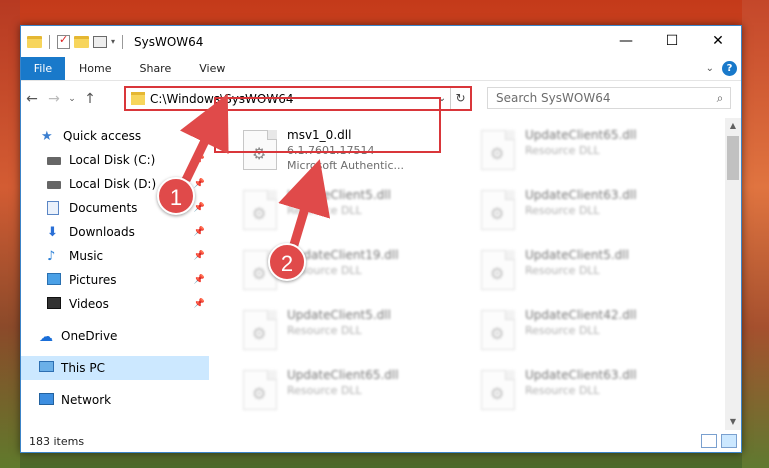 This screenshot has width=769, height=468. What do you see at coordinates (115, 304) in the screenshot?
I see `sidebar-item-videos: Videos 📌` at bounding box center [115, 304].